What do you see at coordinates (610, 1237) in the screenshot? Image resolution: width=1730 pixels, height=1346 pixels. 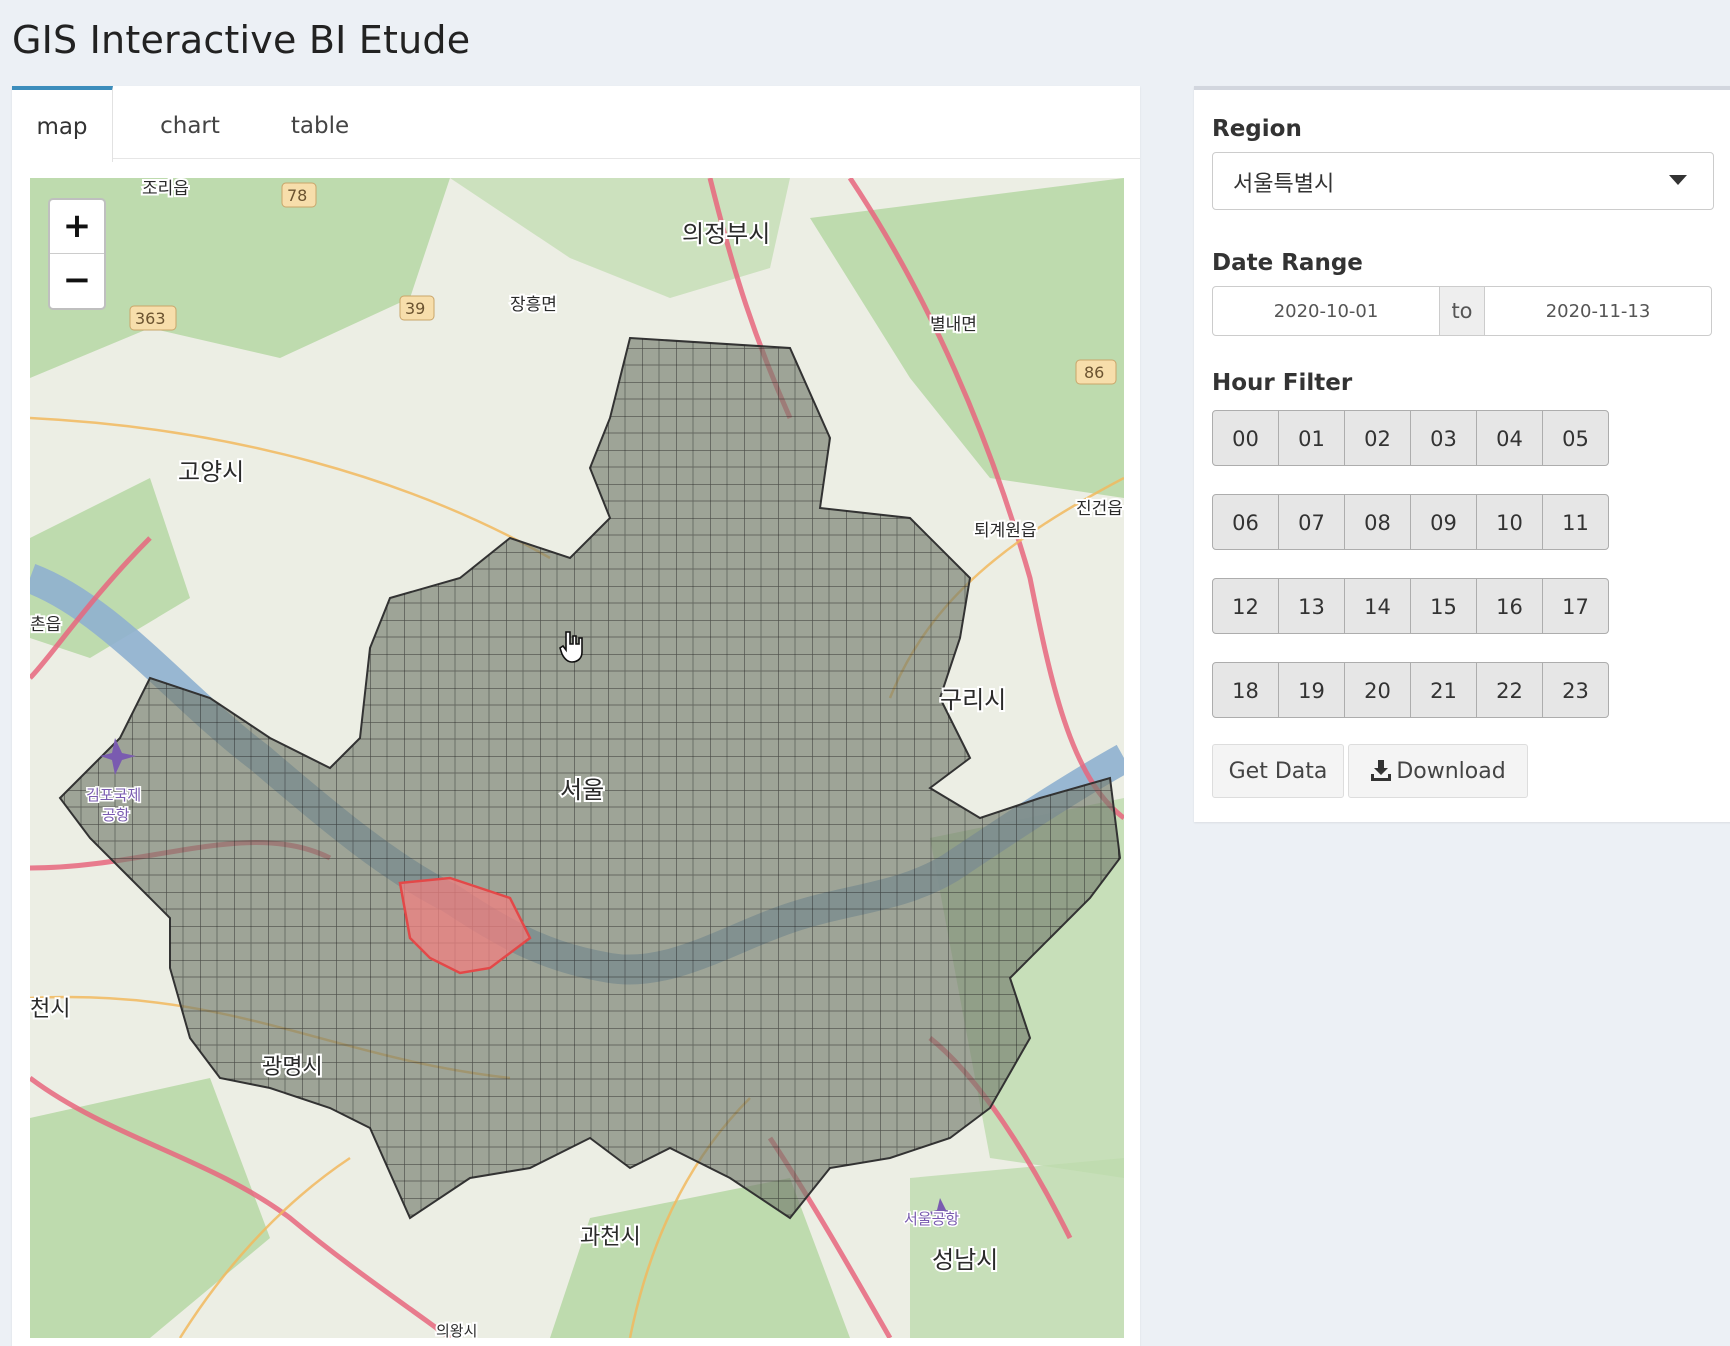 I see `label-gwacheon: 과천시` at bounding box center [610, 1237].